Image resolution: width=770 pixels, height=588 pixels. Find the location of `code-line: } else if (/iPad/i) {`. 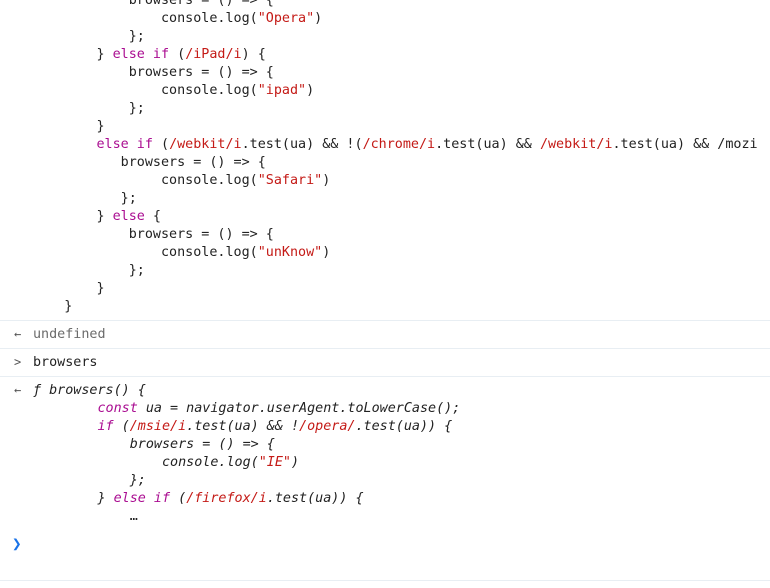

code-line: } else if (/iPad/i) { is located at coordinates (149, 54).